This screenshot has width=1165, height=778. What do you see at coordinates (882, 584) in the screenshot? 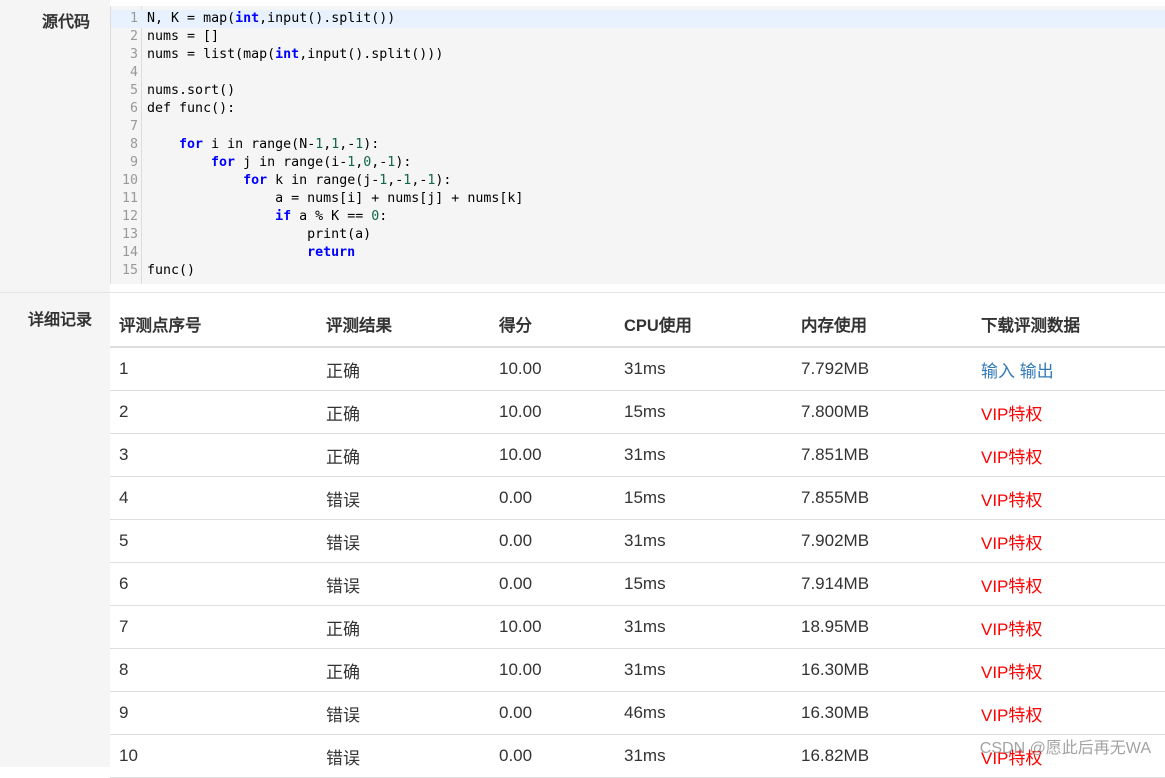
I see `cell-memory: 7.914MB` at bounding box center [882, 584].